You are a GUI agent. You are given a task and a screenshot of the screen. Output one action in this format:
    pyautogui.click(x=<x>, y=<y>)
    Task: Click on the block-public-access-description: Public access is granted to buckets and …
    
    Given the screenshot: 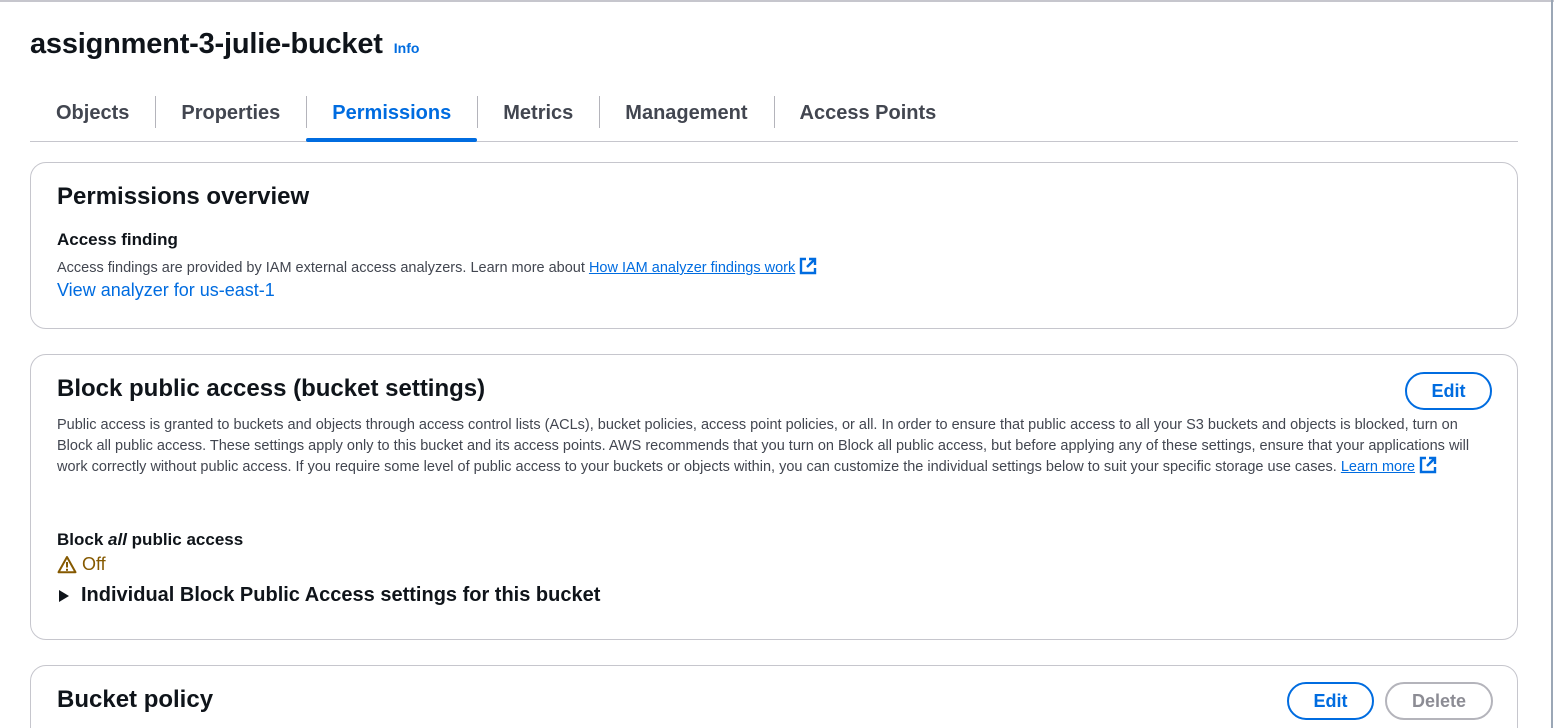 What is the action you would take?
    pyautogui.click(x=772, y=446)
    